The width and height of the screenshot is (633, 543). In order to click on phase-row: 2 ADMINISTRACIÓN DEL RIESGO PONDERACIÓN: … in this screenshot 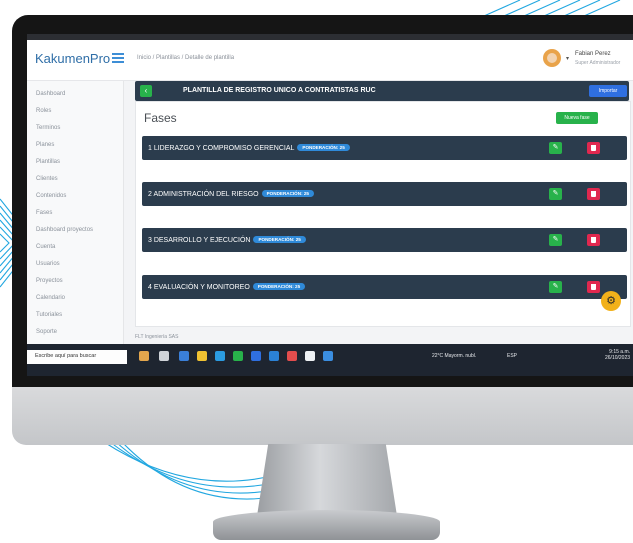, I will do `click(384, 194)`.